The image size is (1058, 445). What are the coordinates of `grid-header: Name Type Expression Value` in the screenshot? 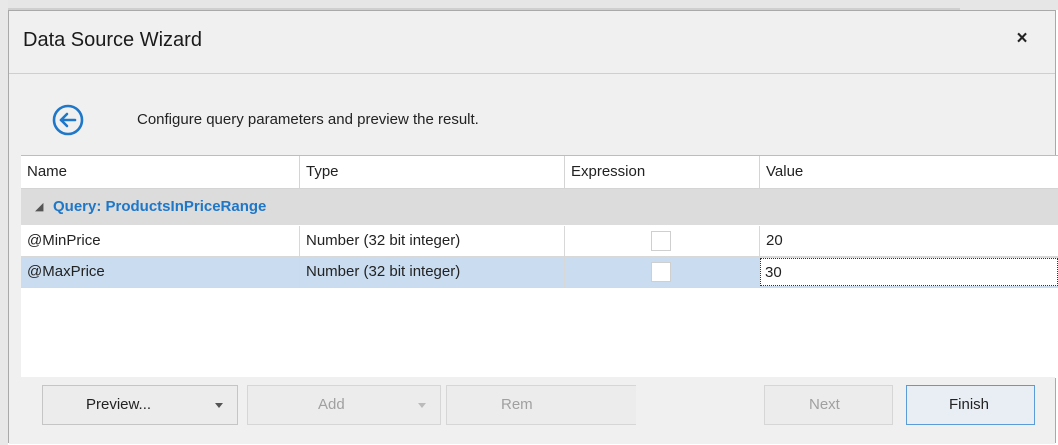 It's located at (539, 172).